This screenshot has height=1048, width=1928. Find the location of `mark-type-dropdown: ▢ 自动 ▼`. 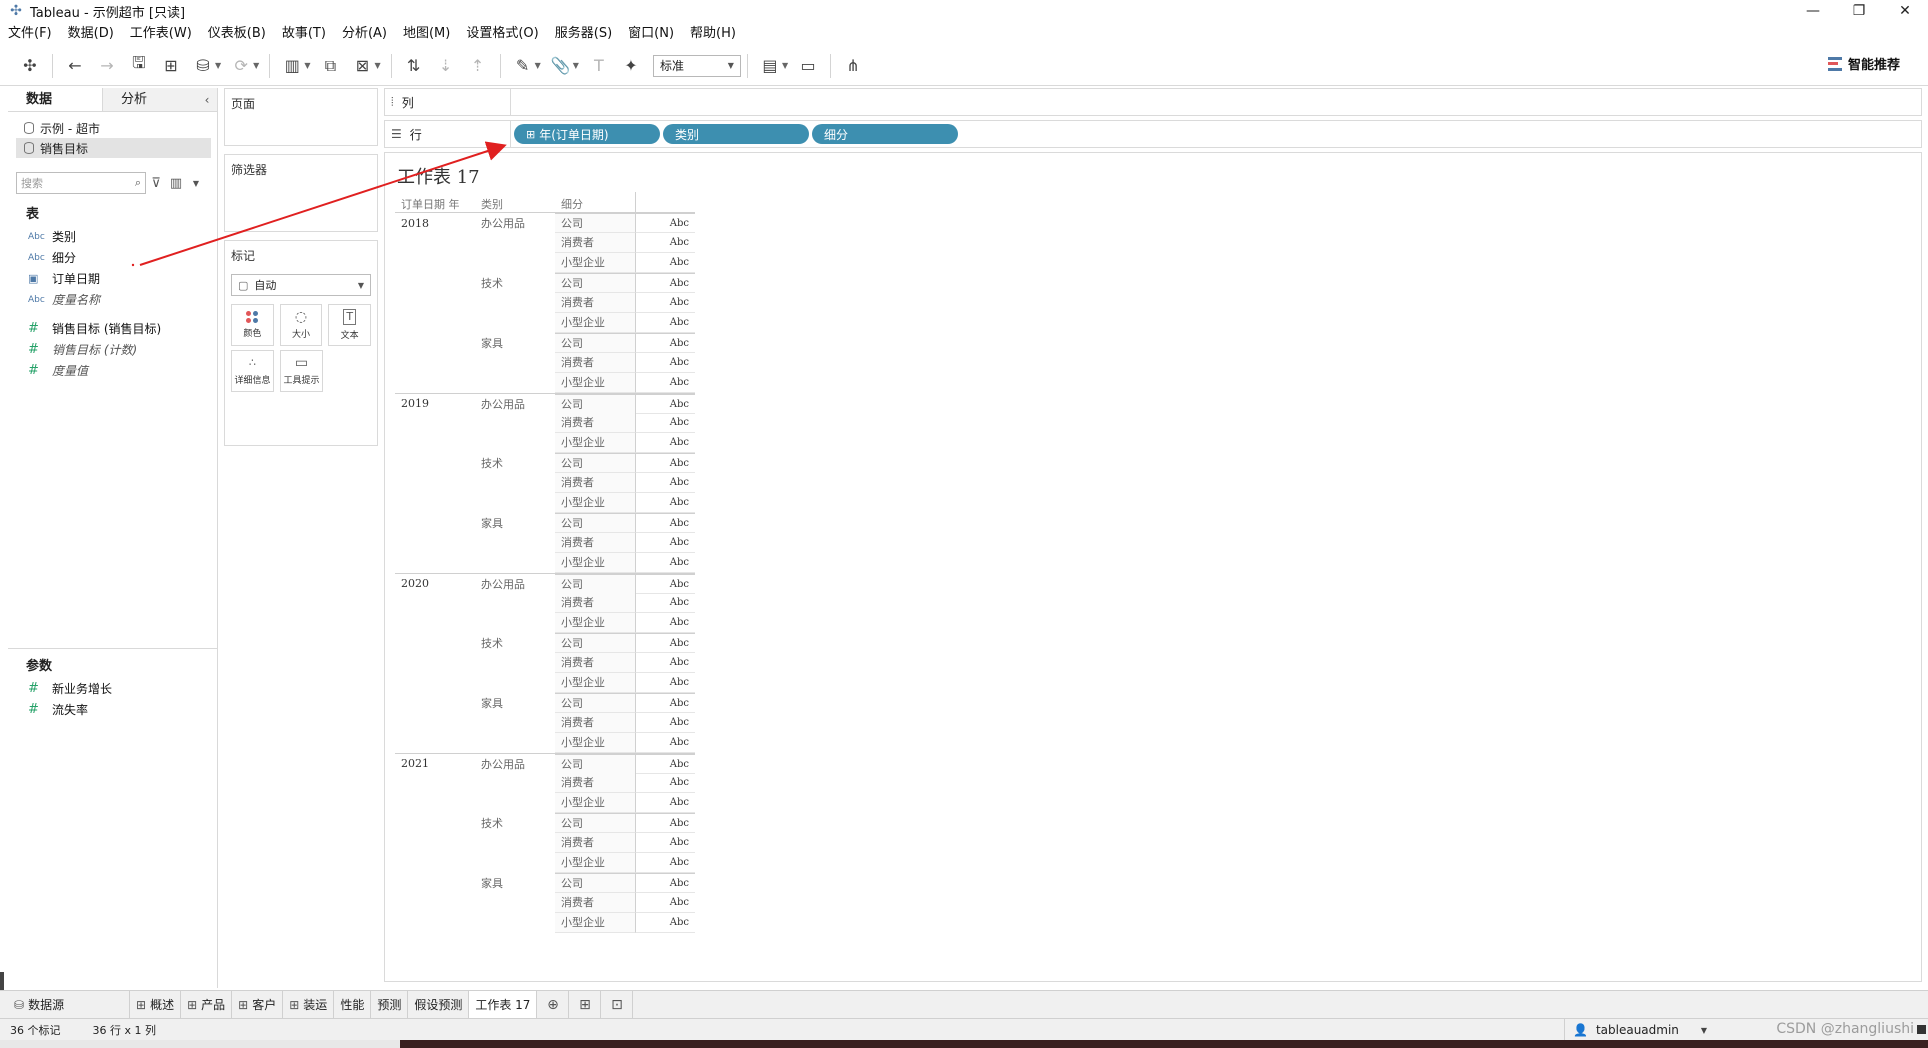

mark-type-dropdown: ▢ 自动 ▼ is located at coordinates (301, 285).